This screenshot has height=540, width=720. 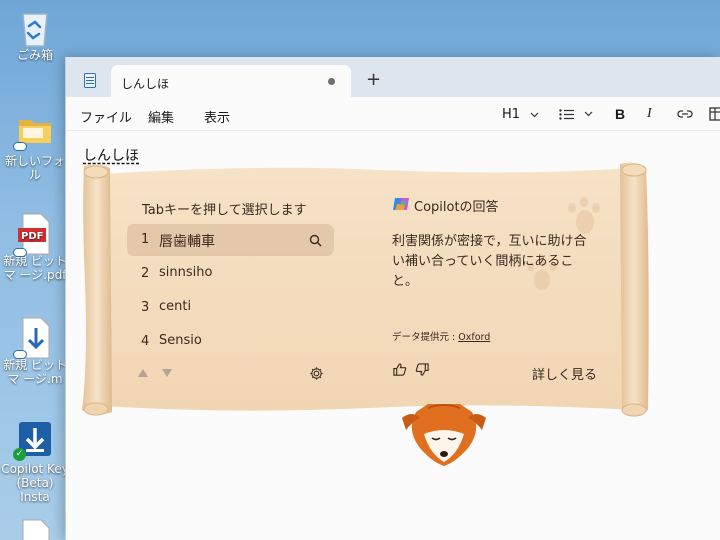 I want to click on gear-icon, so click(x=316, y=375).